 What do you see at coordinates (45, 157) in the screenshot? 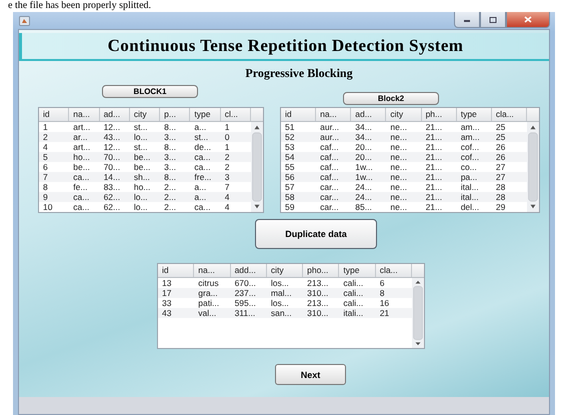
I see `table-cell-text: 5` at bounding box center [45, 157].